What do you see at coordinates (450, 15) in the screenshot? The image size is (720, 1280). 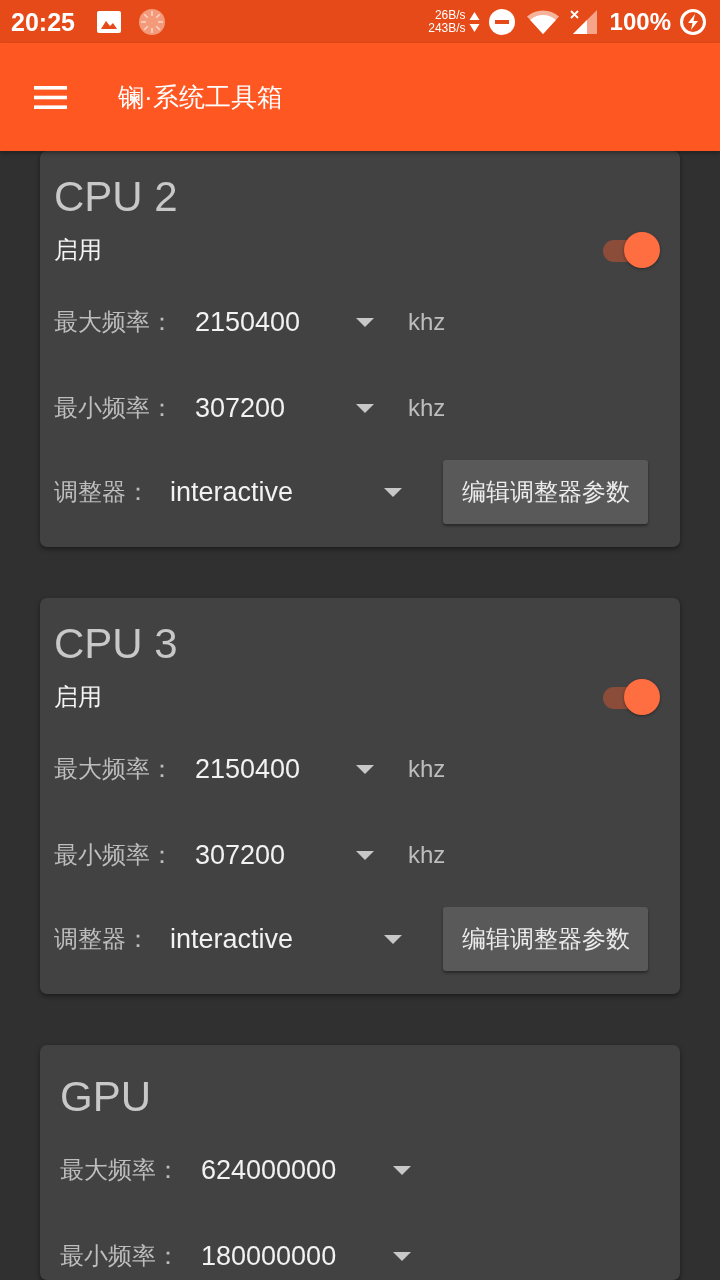 I see `upload-speed: 26B/s` at bounding box center [450, 15].